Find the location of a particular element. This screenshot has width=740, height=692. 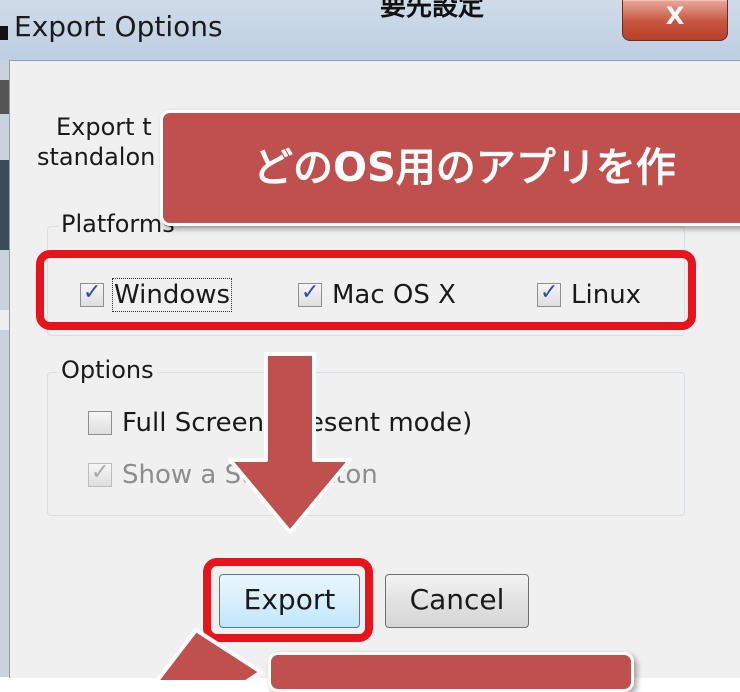

title-bar: Export Options 要先設定 X is located at coordinates (370, 29).